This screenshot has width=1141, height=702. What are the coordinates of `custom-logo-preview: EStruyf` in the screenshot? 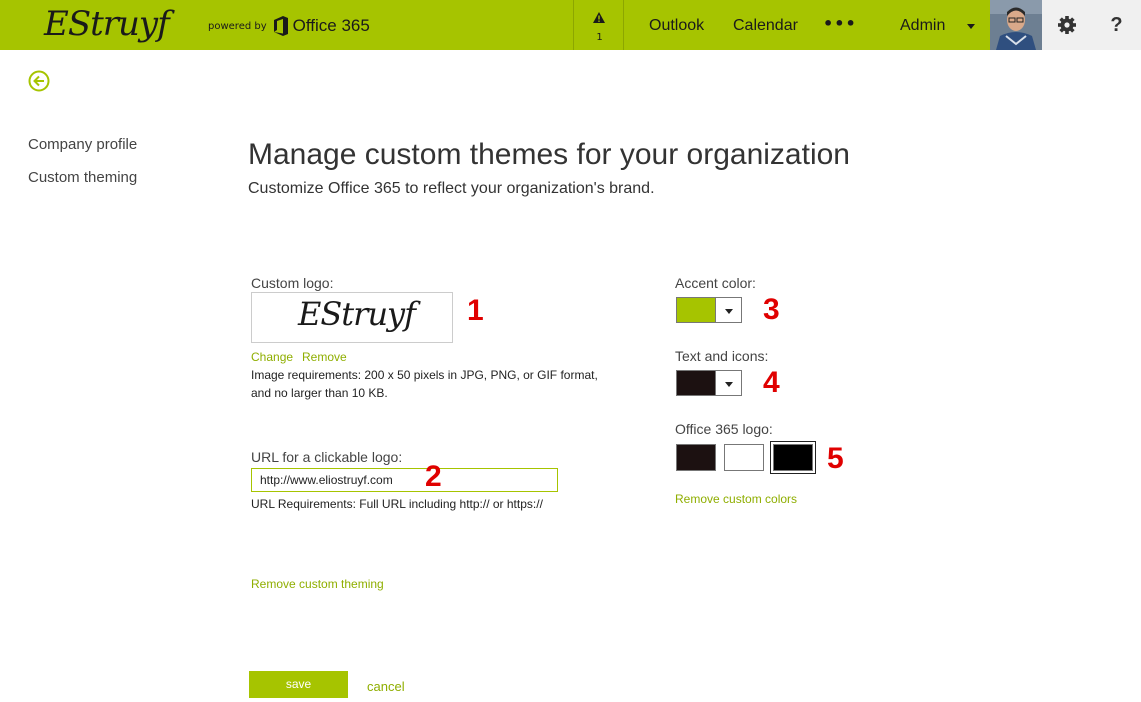 It's located at (352, 317).